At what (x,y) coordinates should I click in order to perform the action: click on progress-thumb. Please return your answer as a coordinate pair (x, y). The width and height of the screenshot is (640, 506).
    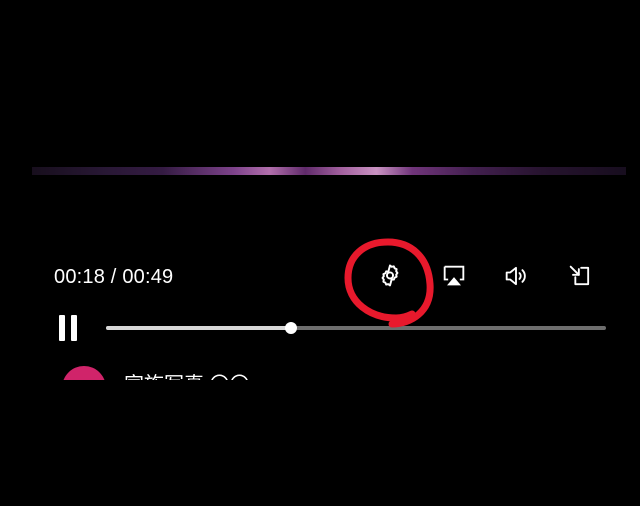
    Looking at the image, I should click on (291, 328).